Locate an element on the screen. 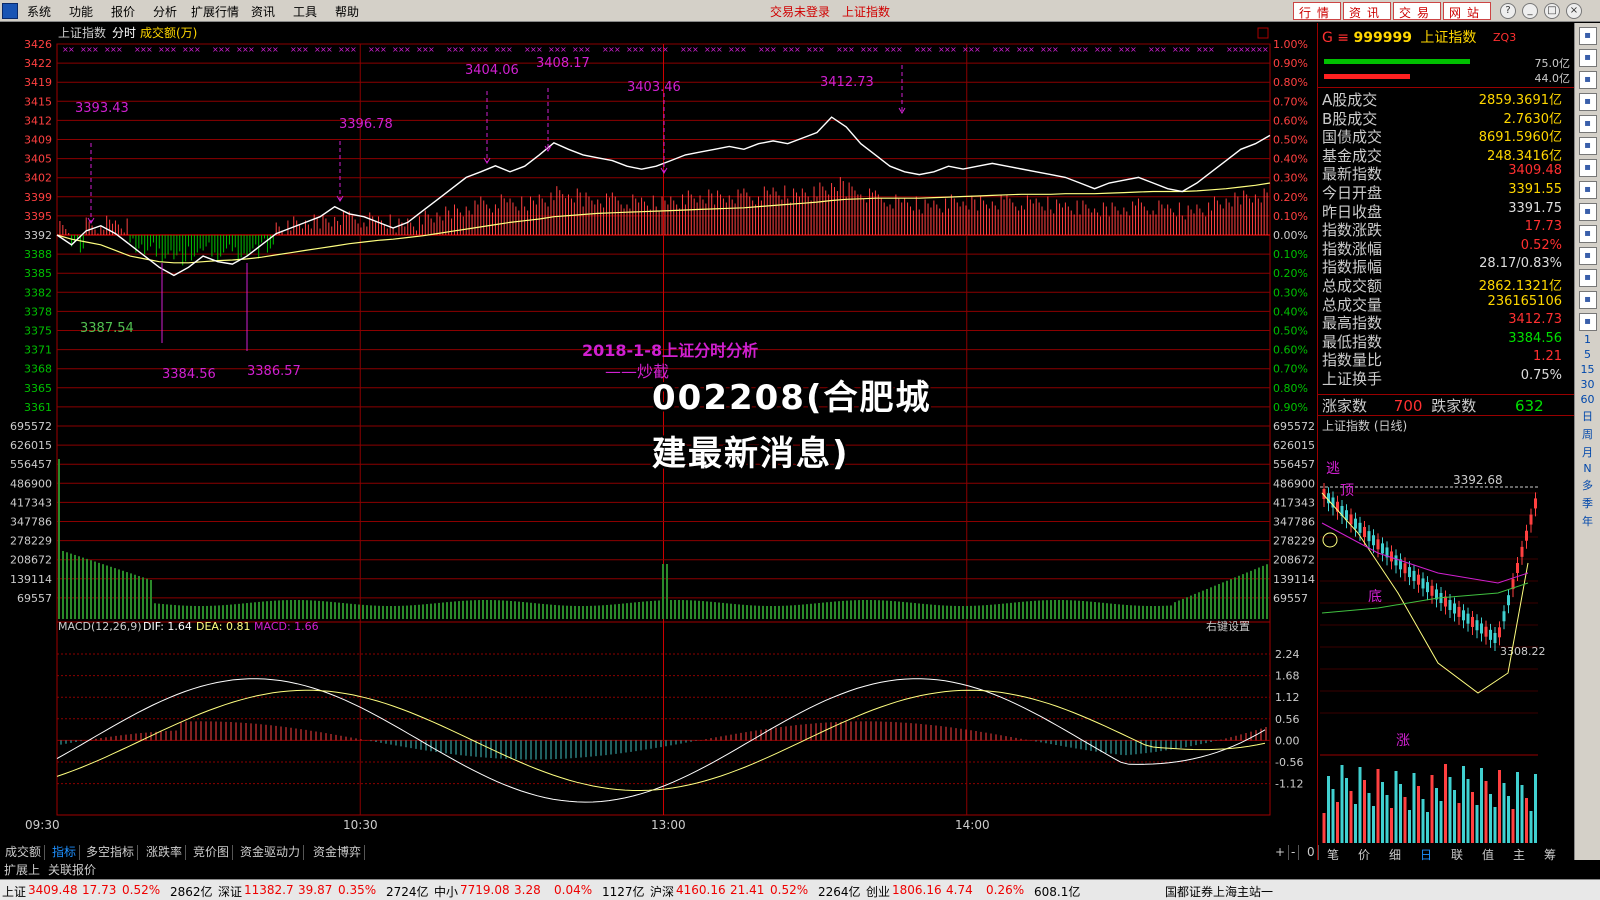 The width and height of the screenshot is (1600, 900). menu-extended: 扩展行情 is located at coordinates (215, 11).